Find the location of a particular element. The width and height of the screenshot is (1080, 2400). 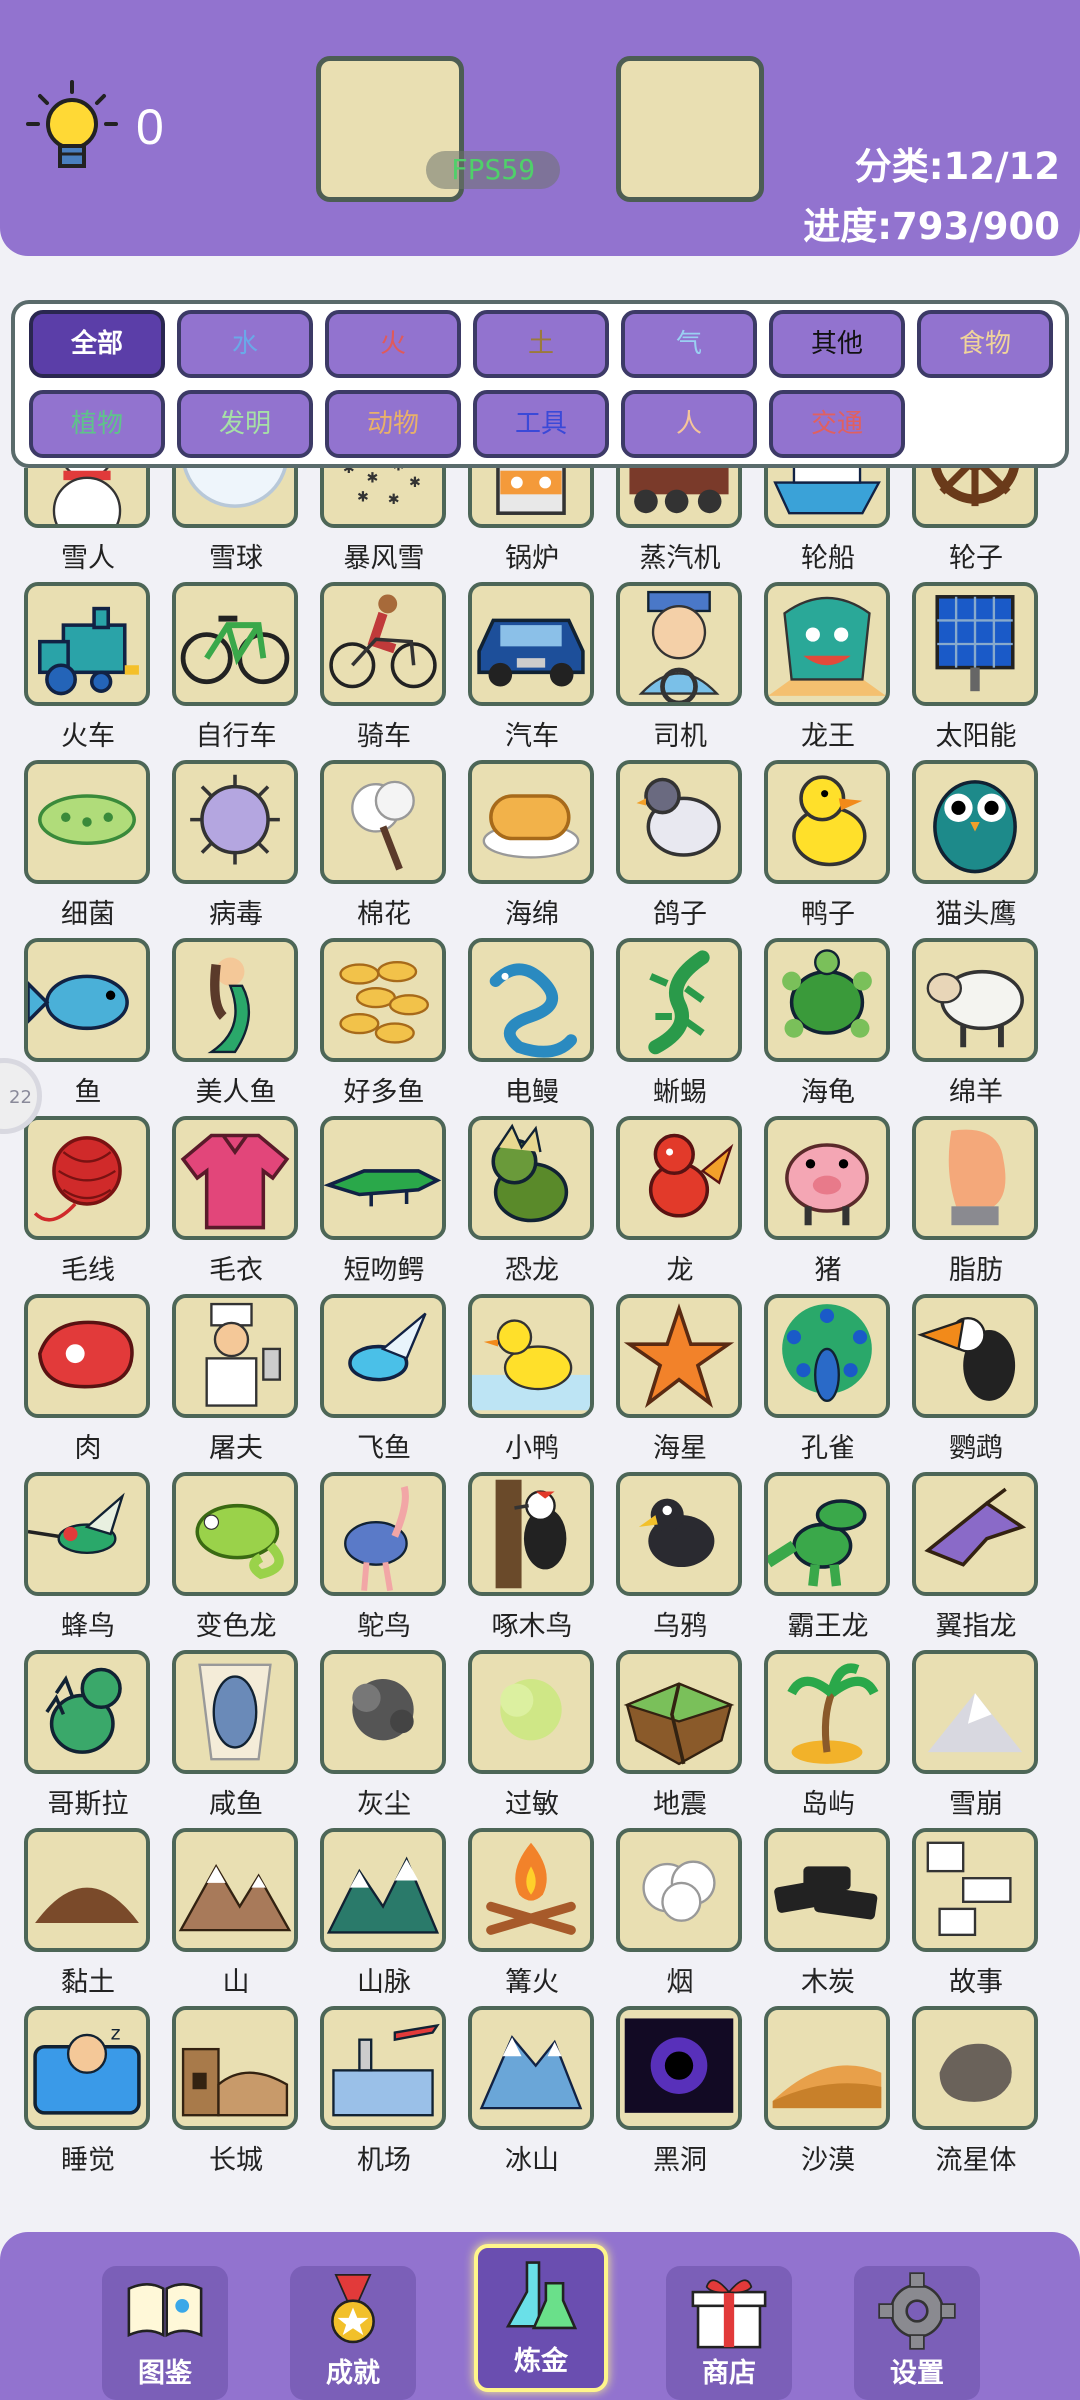

element-card: 鹦鹉 is located at coordinates (976, 1379).